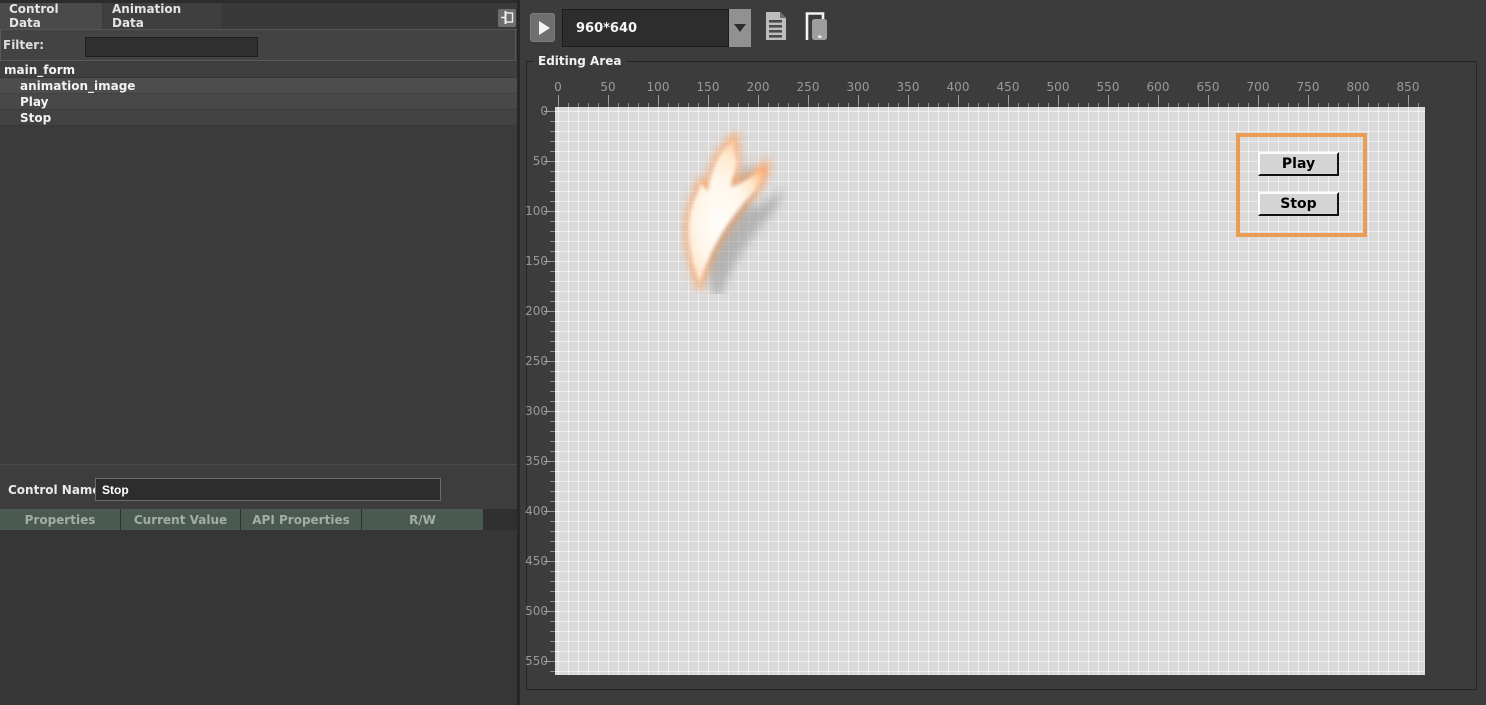 Image resolution: width=1486 pixels, height=705 pixels. Describe the element at coordinates (258, 102) in the screenshot. I see `tree-item-play: Play` at that location.